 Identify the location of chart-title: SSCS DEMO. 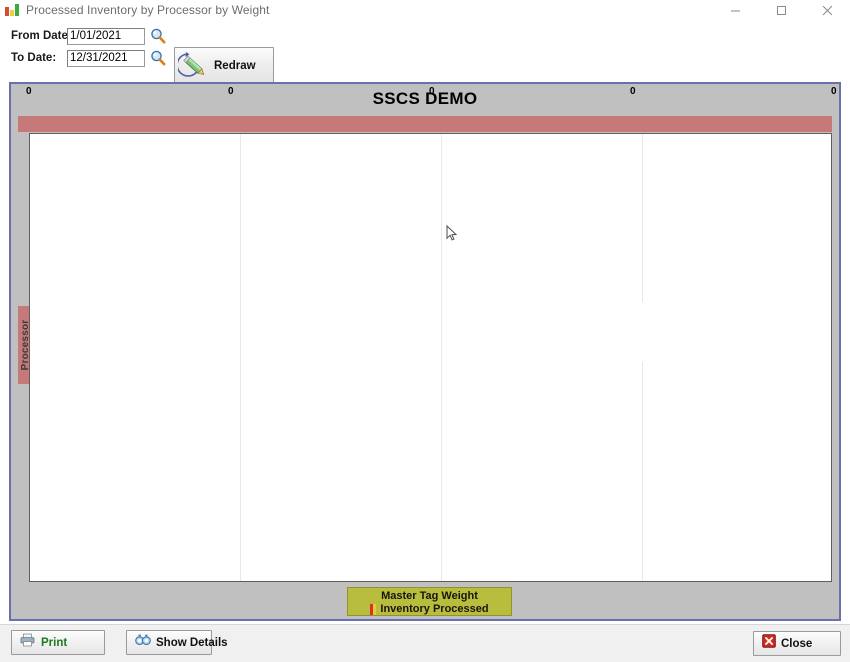
(425, 98).